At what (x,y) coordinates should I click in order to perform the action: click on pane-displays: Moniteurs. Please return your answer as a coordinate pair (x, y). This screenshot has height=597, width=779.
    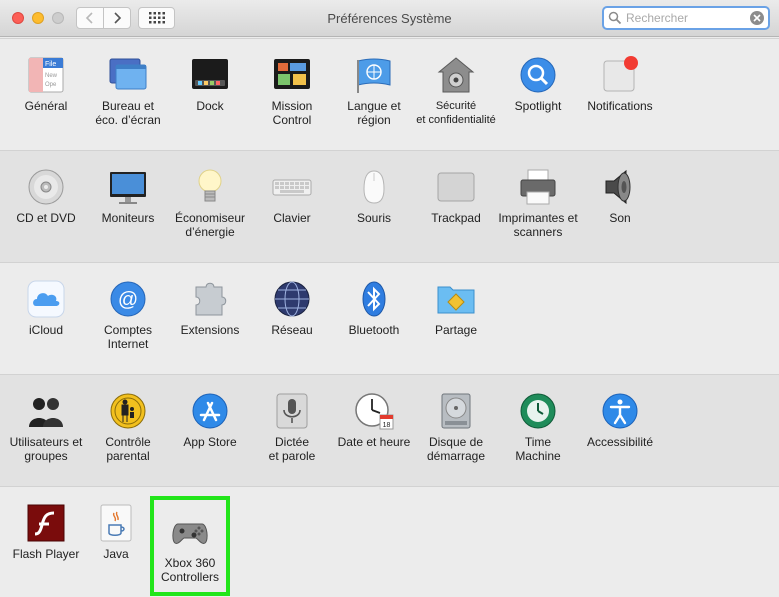
    Looking at the image, I should click on (128, 196).